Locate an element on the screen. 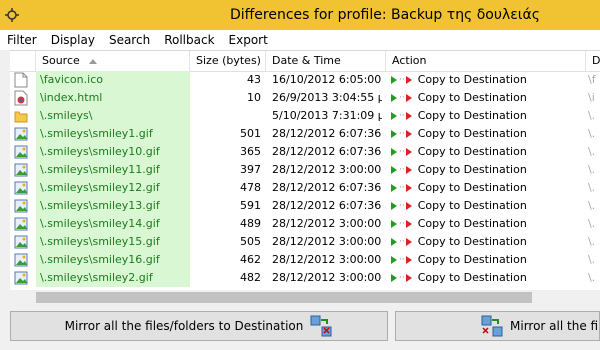 This screenshot has width=600, height=350. header-date: Date & Time is located at coordinates (326, 61).